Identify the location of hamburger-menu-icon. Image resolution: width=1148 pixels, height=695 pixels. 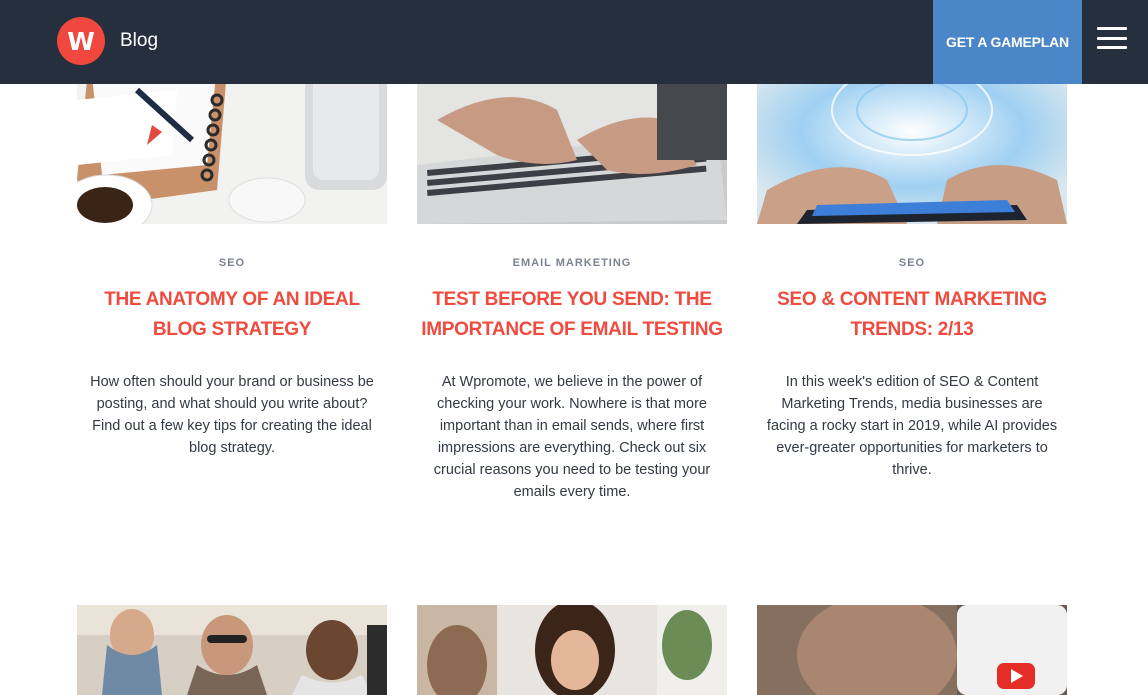
(1112, 38).